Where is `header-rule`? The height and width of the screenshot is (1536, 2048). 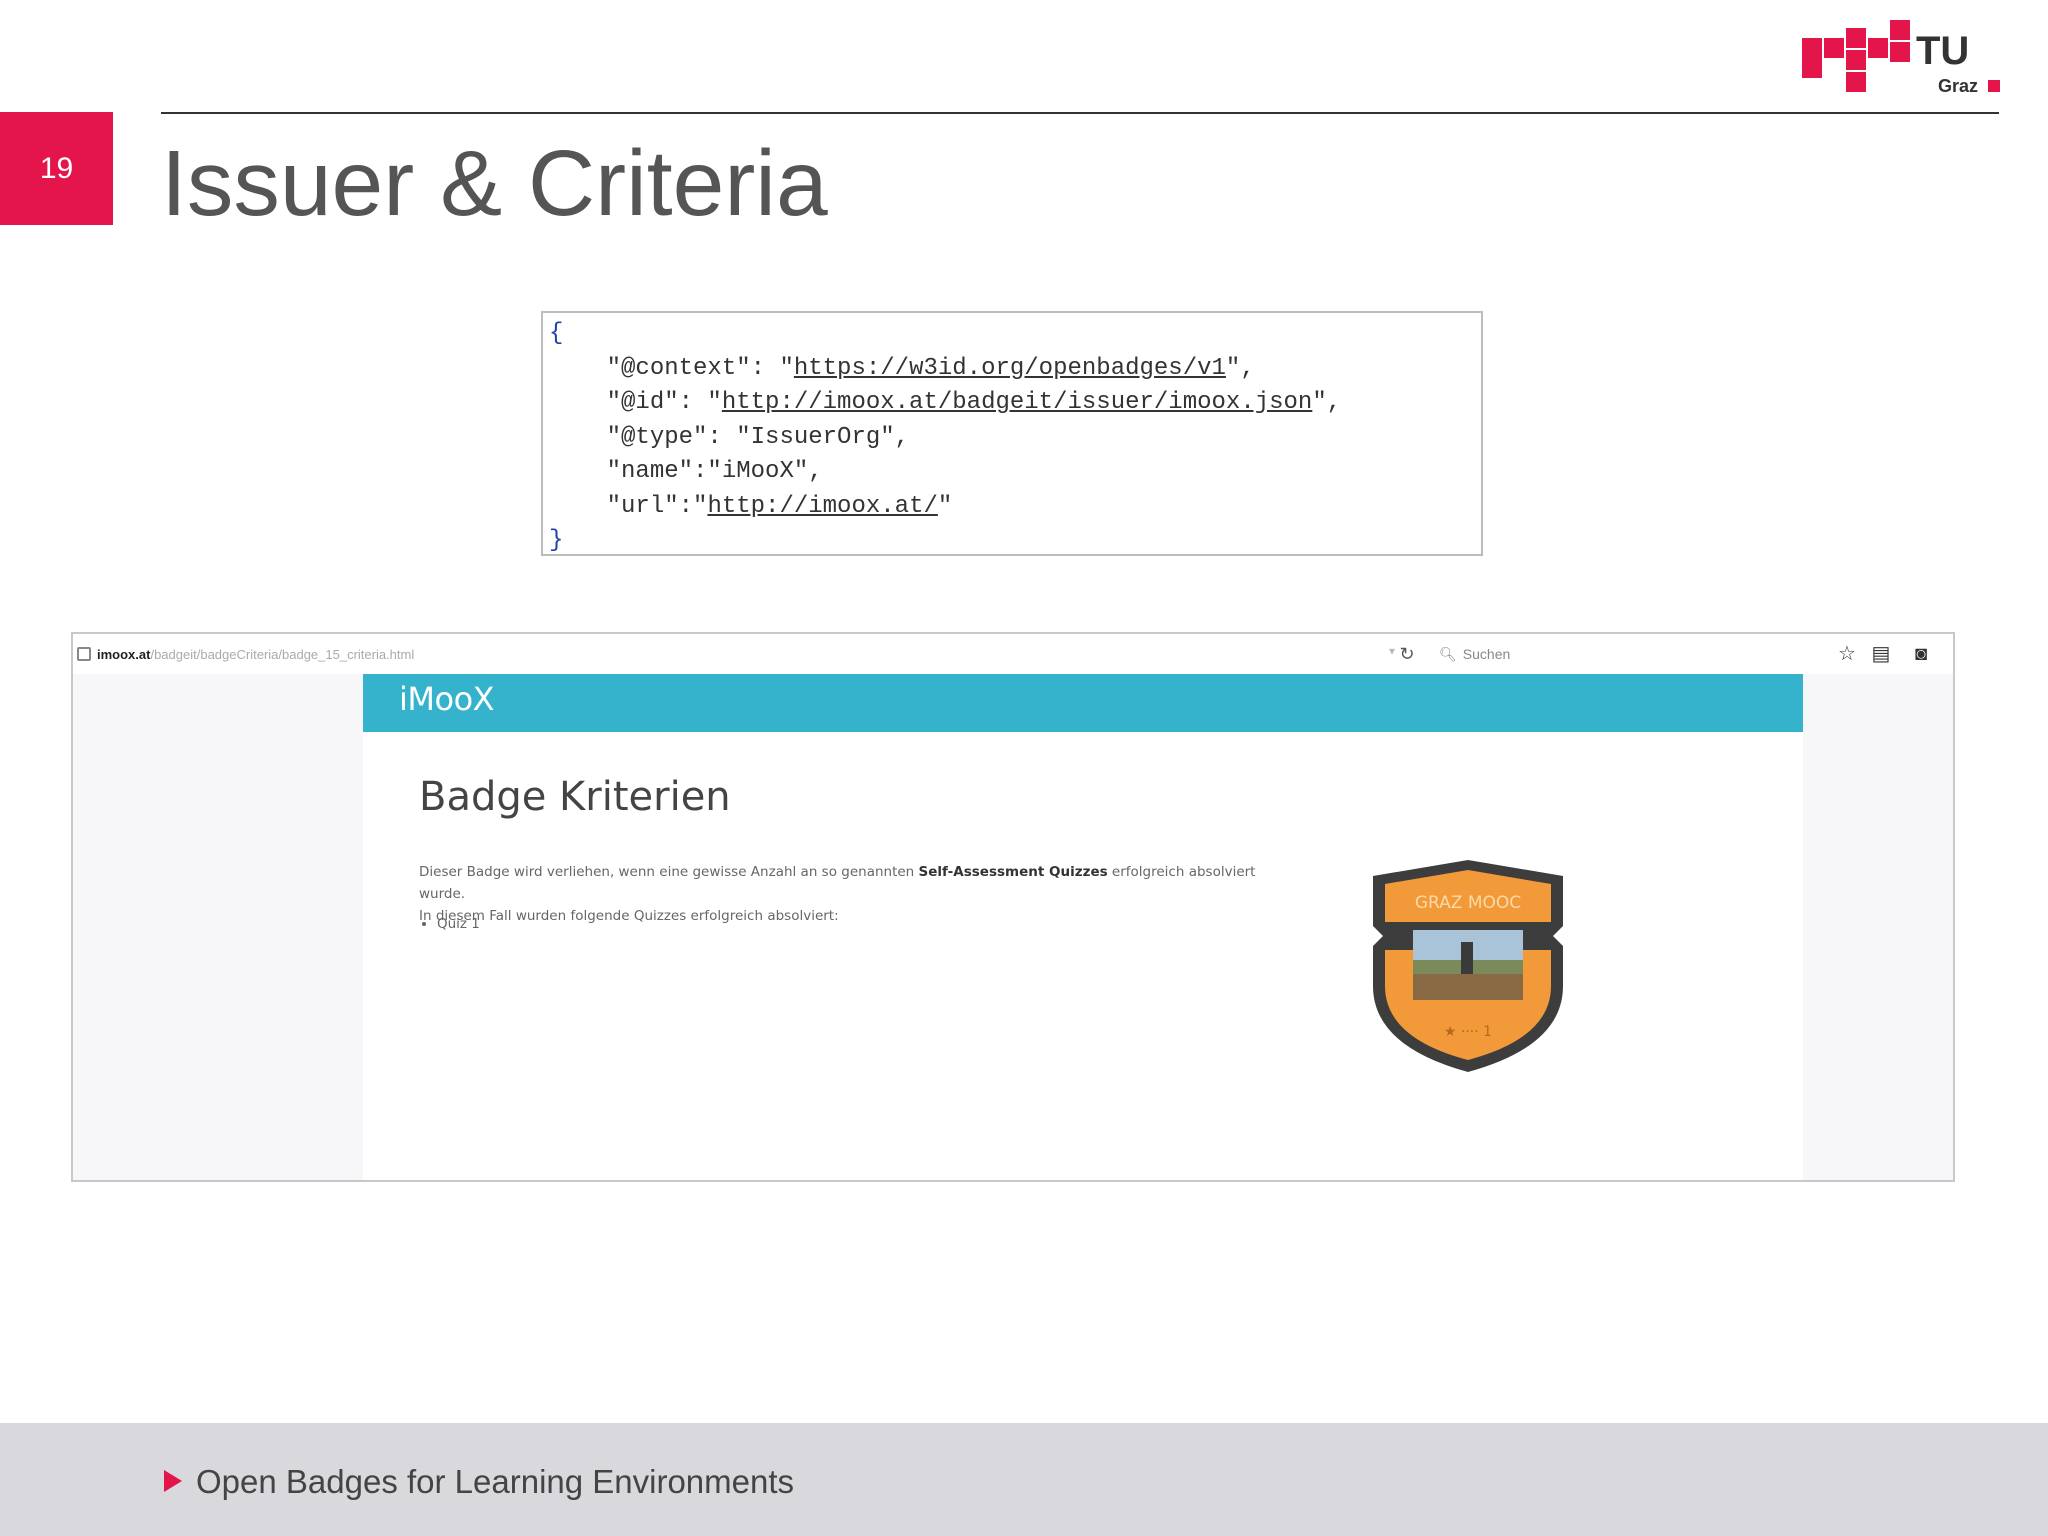 header-rule is located at coordinates (1080, 113).